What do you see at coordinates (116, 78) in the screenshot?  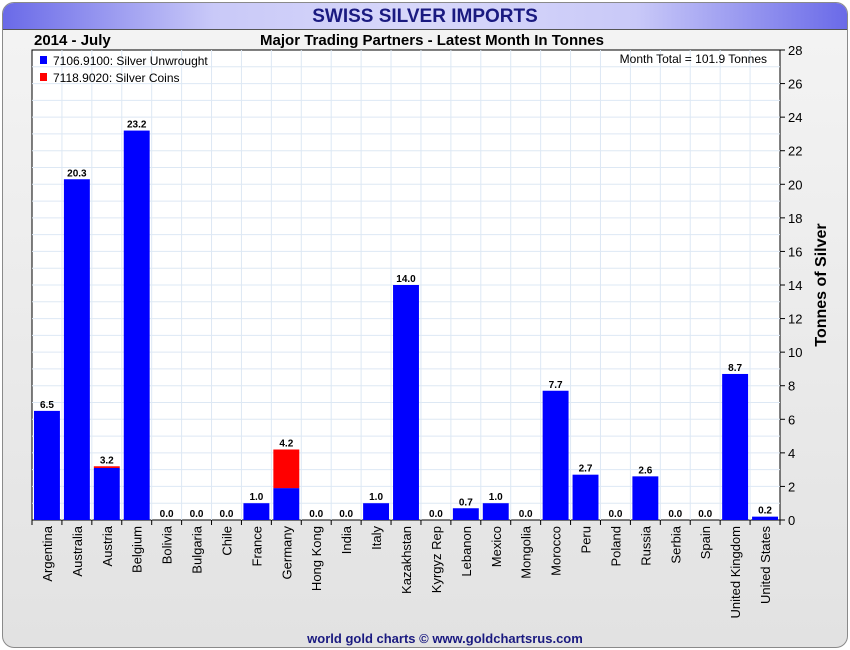 I see `legend-label: 7118.9020: Silver Coins` at bounding box center [116, 78].